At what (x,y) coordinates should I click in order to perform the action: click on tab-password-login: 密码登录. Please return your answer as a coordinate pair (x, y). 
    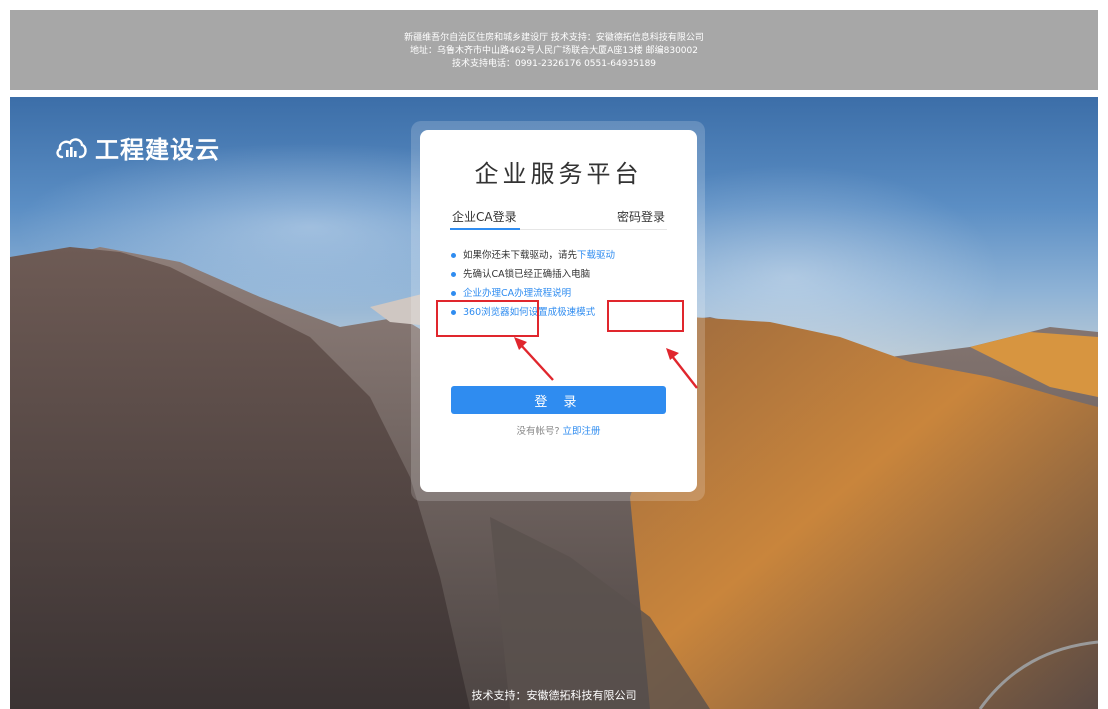
    Looking at the image, I should click on (641, 216).